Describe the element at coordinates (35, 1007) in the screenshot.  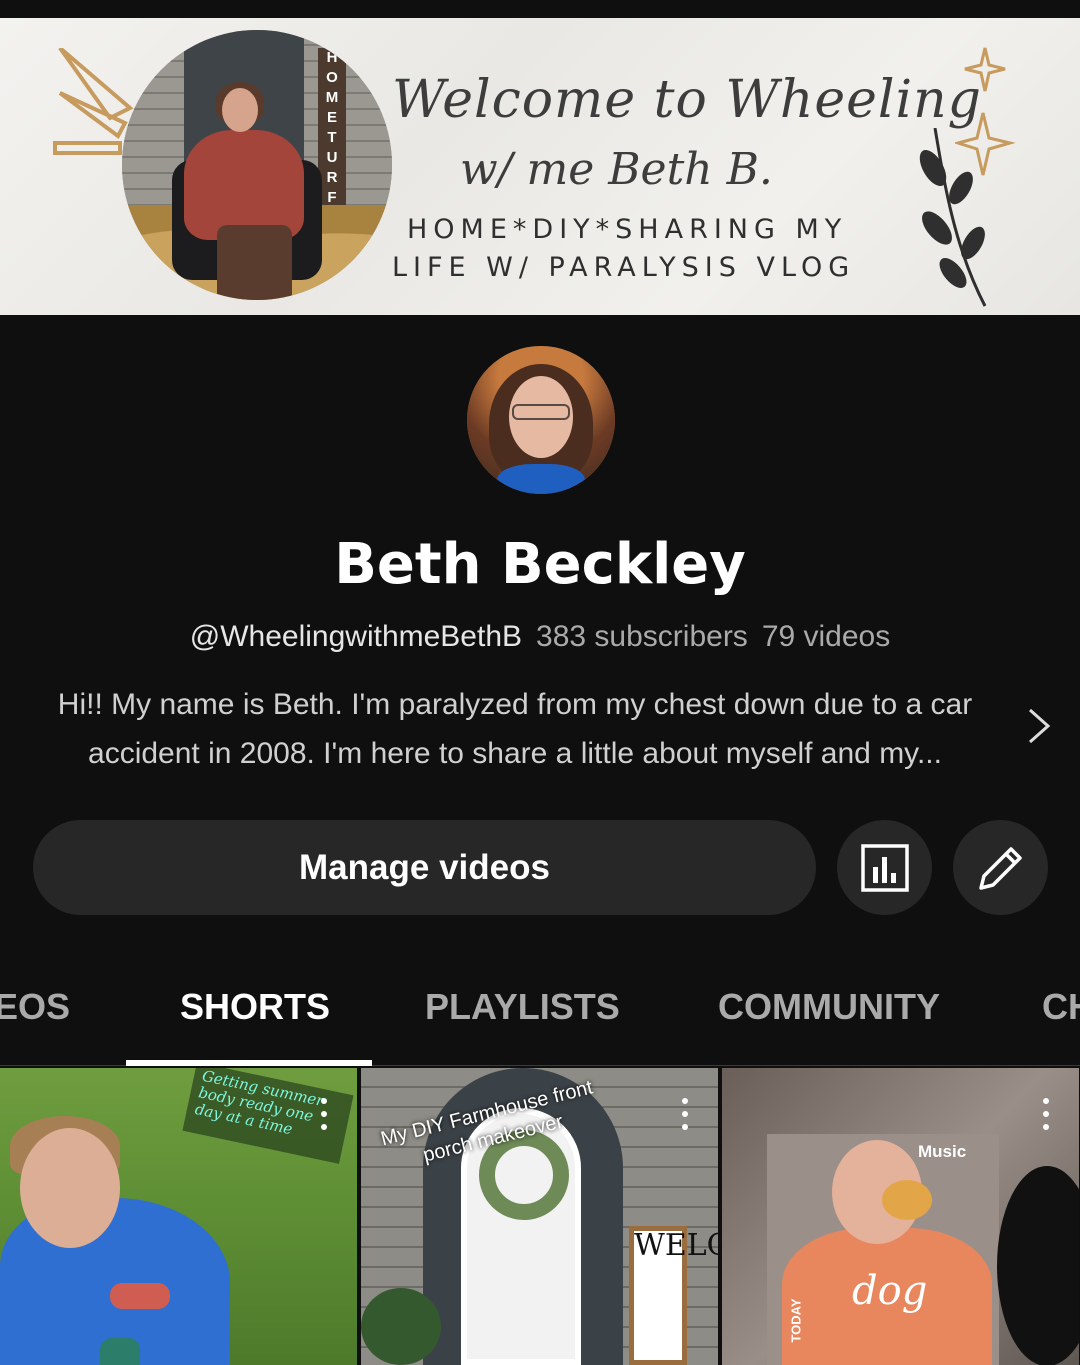
I see `tab-videos: EOS` at that location.